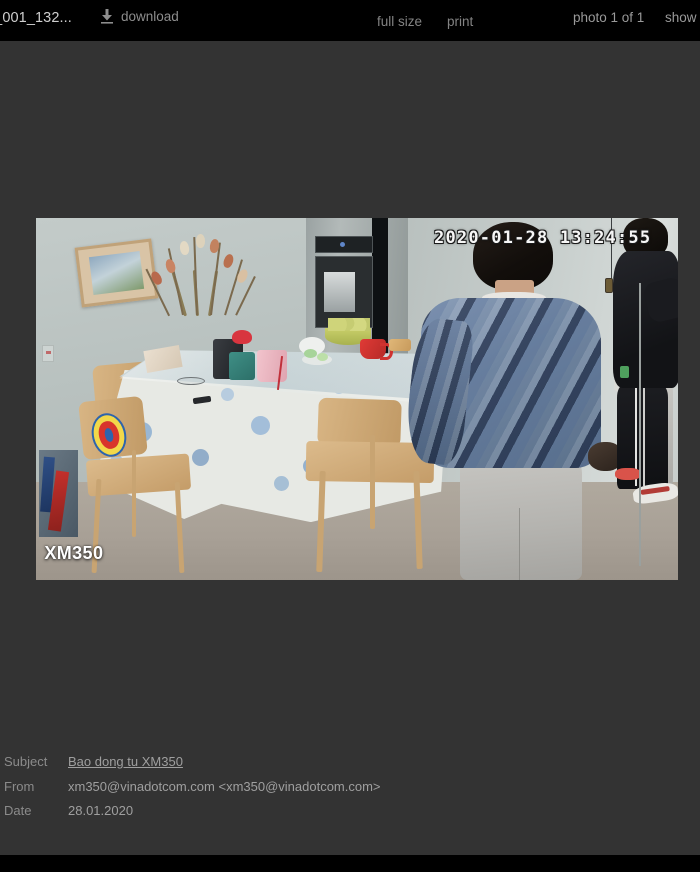 The width and height of the screenshot is (700, 872). Describe the element at coordinates (681, 17) in the screenshot. I see `show-button: show` at that location.